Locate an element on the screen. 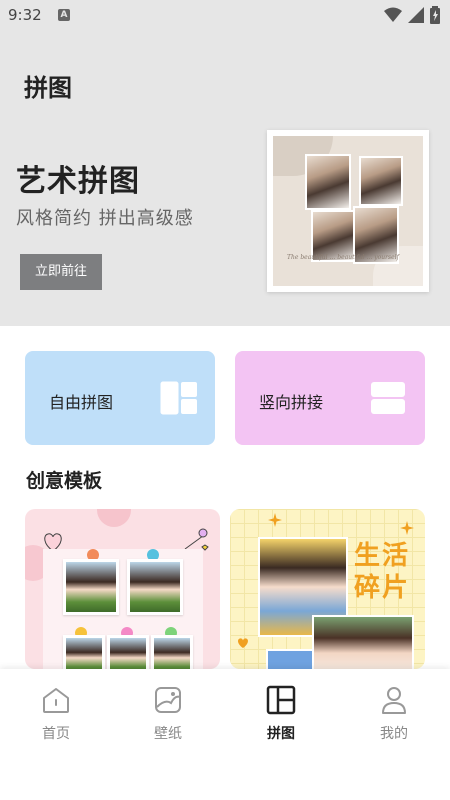 The width and height of the screenshot is (450, 800). wallpaper-icon is located at coordinates (168, 700).